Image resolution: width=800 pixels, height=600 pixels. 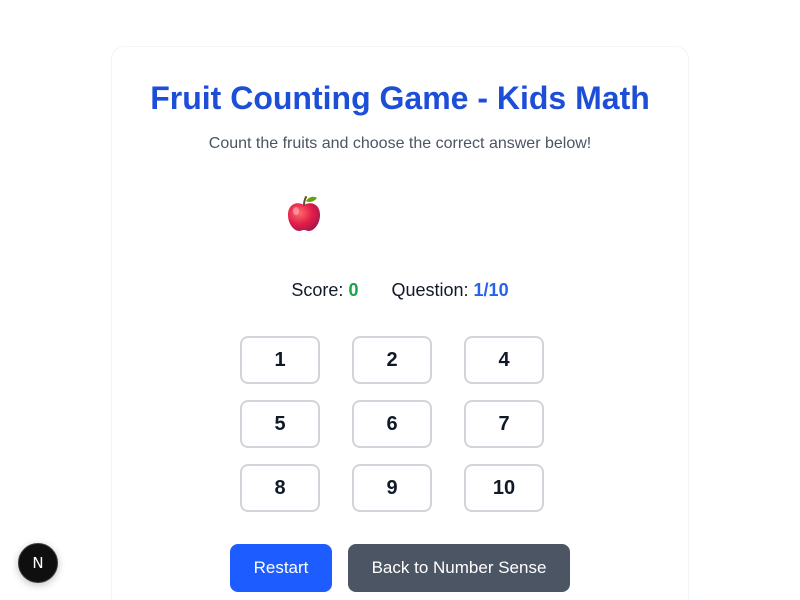 What do you see at coordinates (459, 568) in the screenshot?
I see `back-to-number-sense-button: Back to Number Sense` at bounding box center [459, 568].